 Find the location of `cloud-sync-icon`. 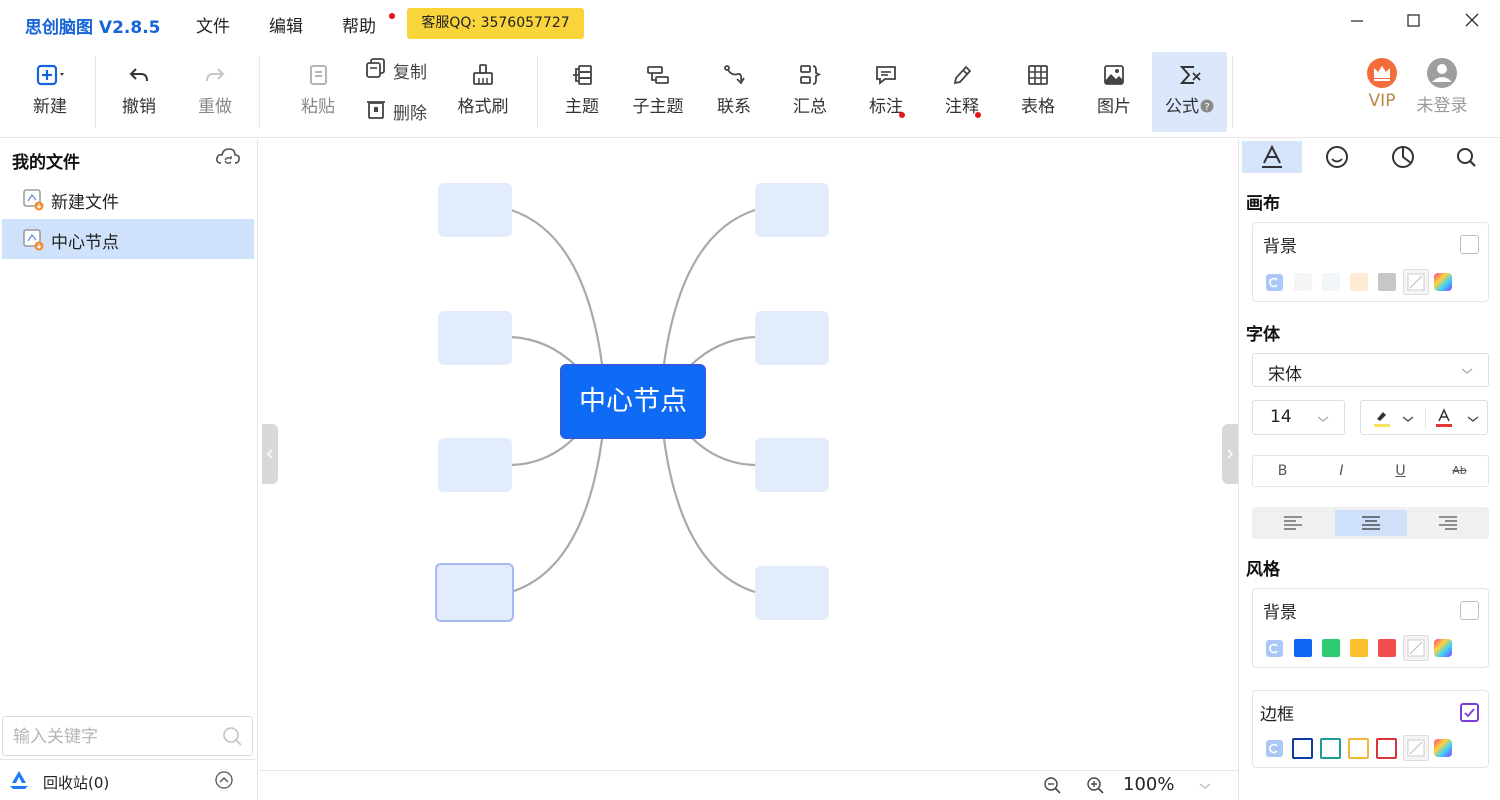

cloud-sync-icon is located at coordinates (228, 157).